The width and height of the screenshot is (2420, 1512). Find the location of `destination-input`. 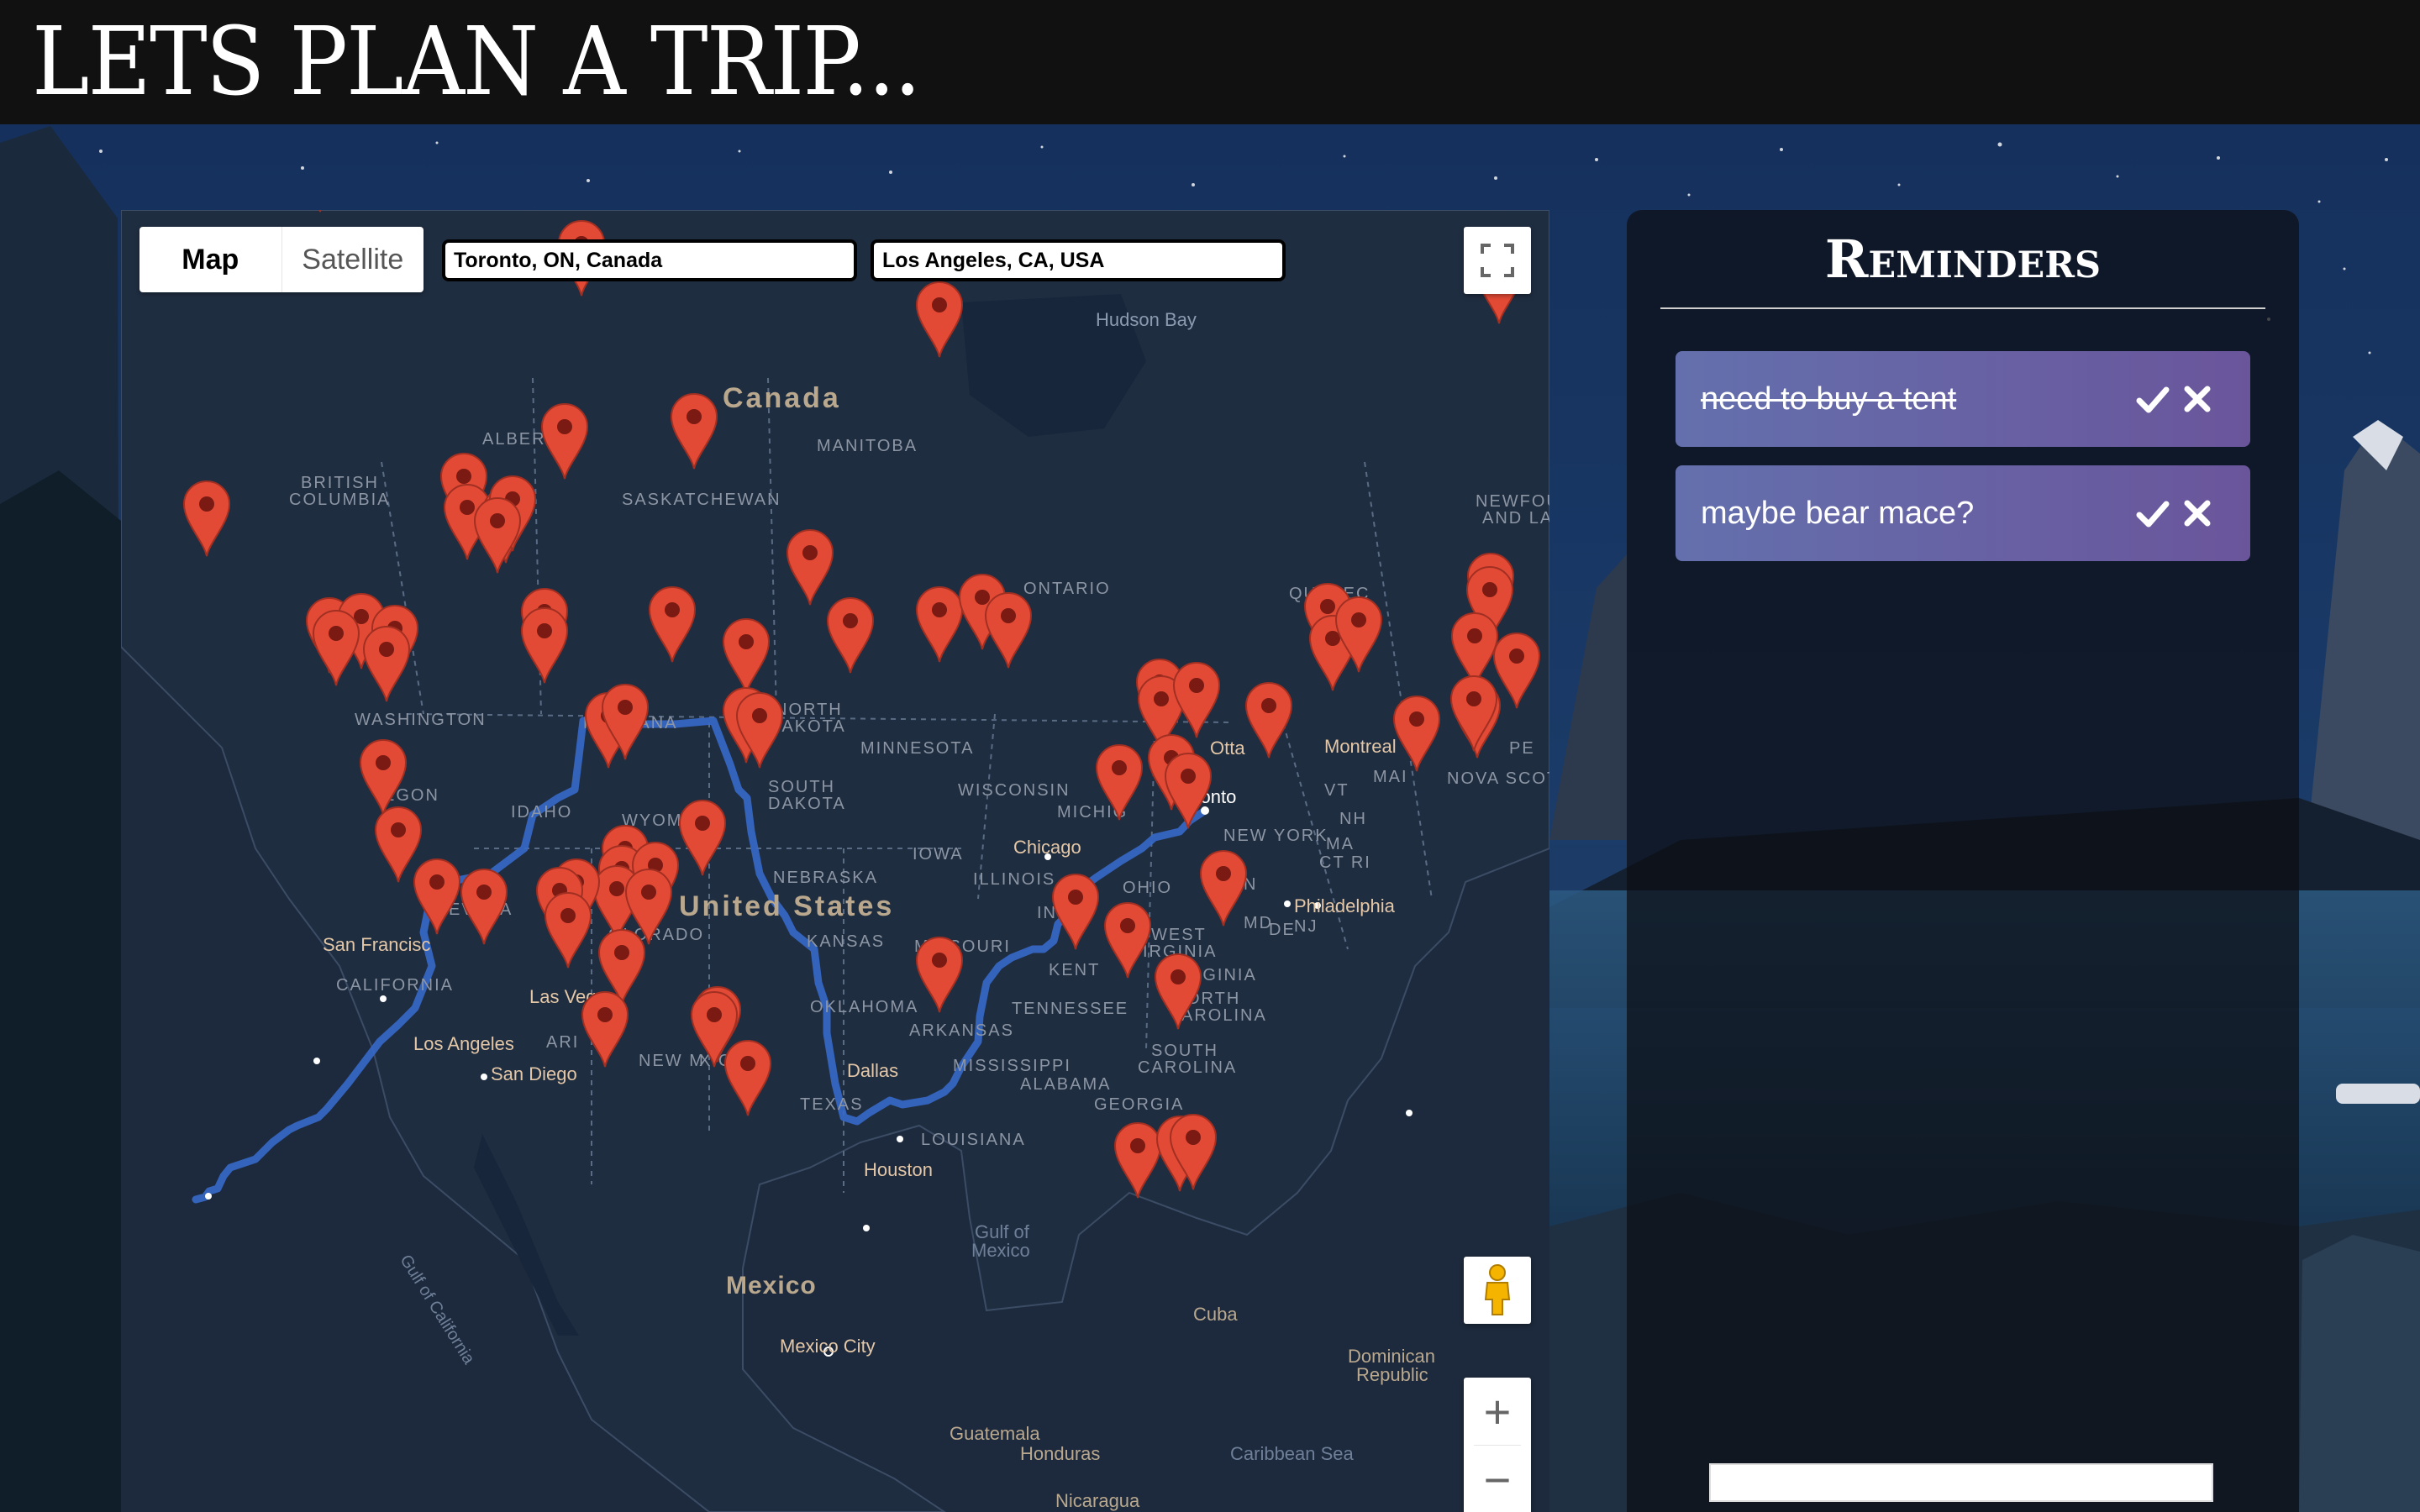

destination-input is located at coordinates (1078, 260).